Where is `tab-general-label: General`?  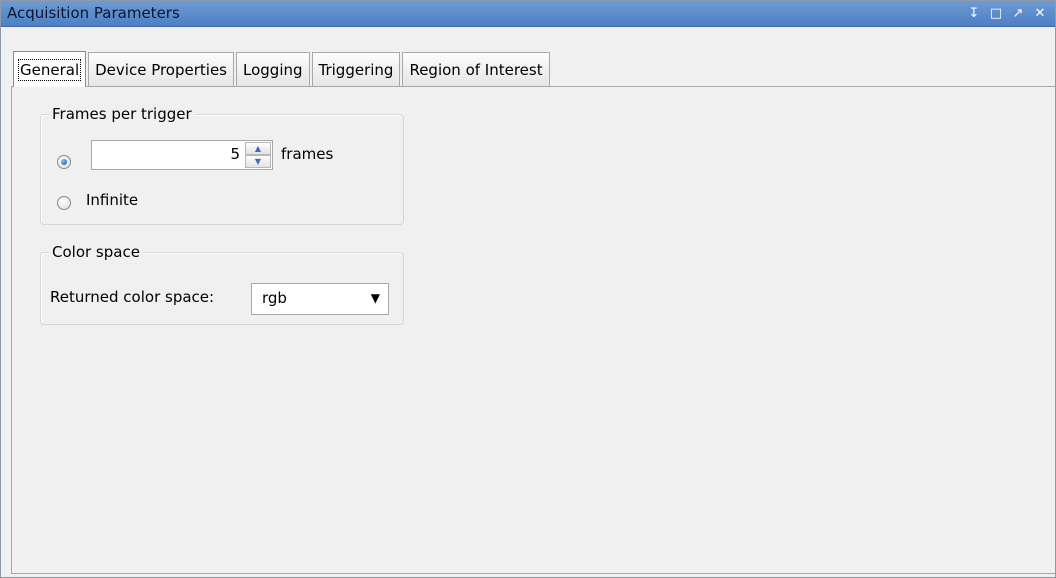 tab-general-label: General is located at coordinates (49, 69).